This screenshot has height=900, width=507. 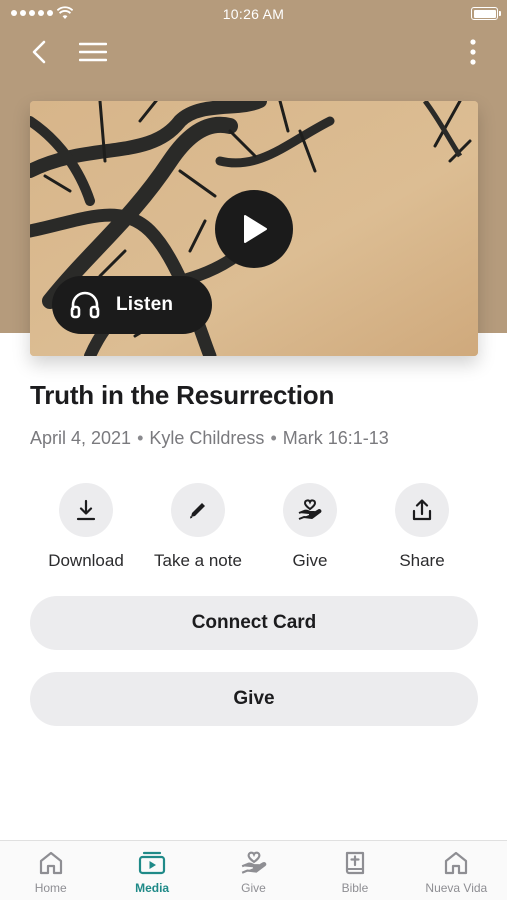 I want to click on back-button, so click(x=39, y=52).